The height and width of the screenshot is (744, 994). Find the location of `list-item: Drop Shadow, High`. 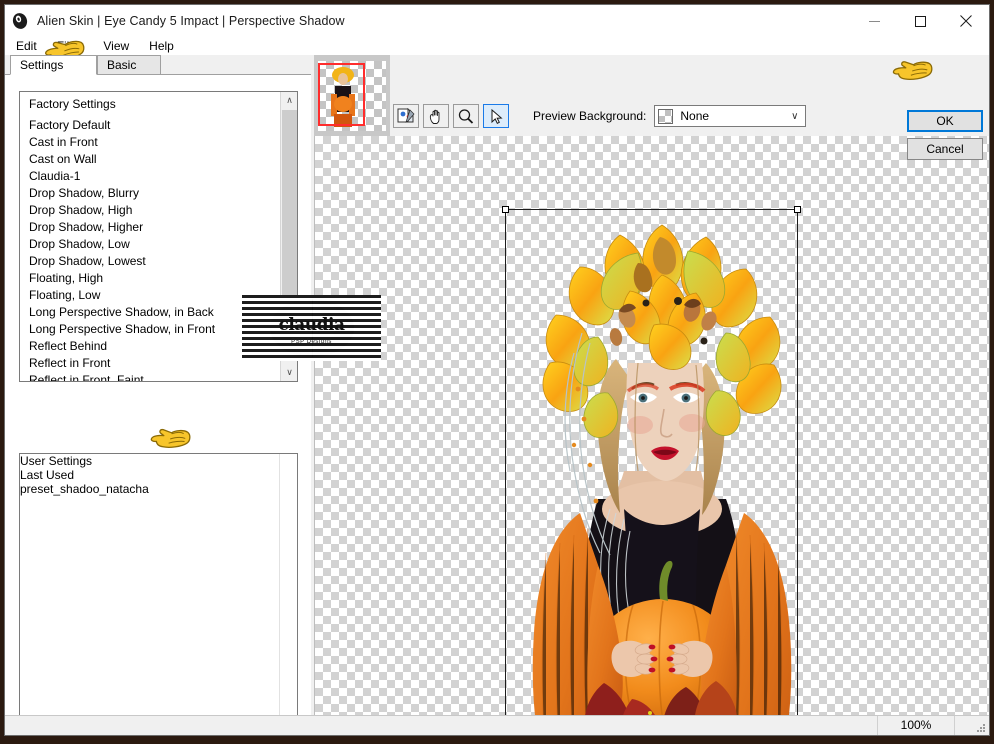

list-item: Drop Shadow, High is located at coordinates (150, 210).